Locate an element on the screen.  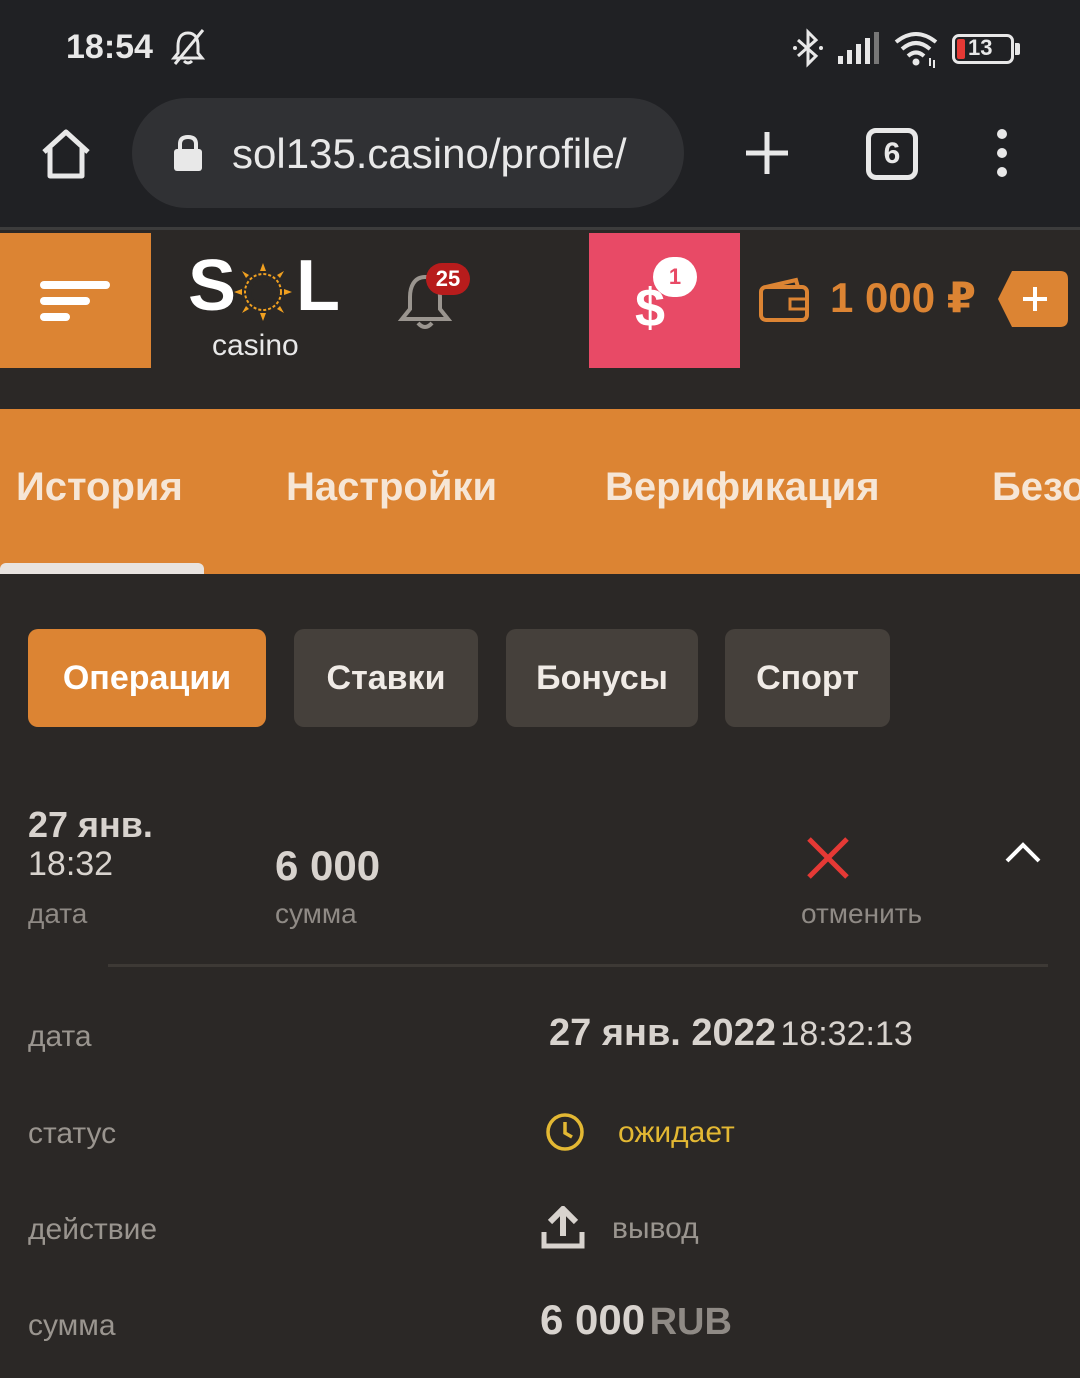
site-header: SOL casino 25 $ 1 1 000 ₽ is located at coordinates (540, 300).